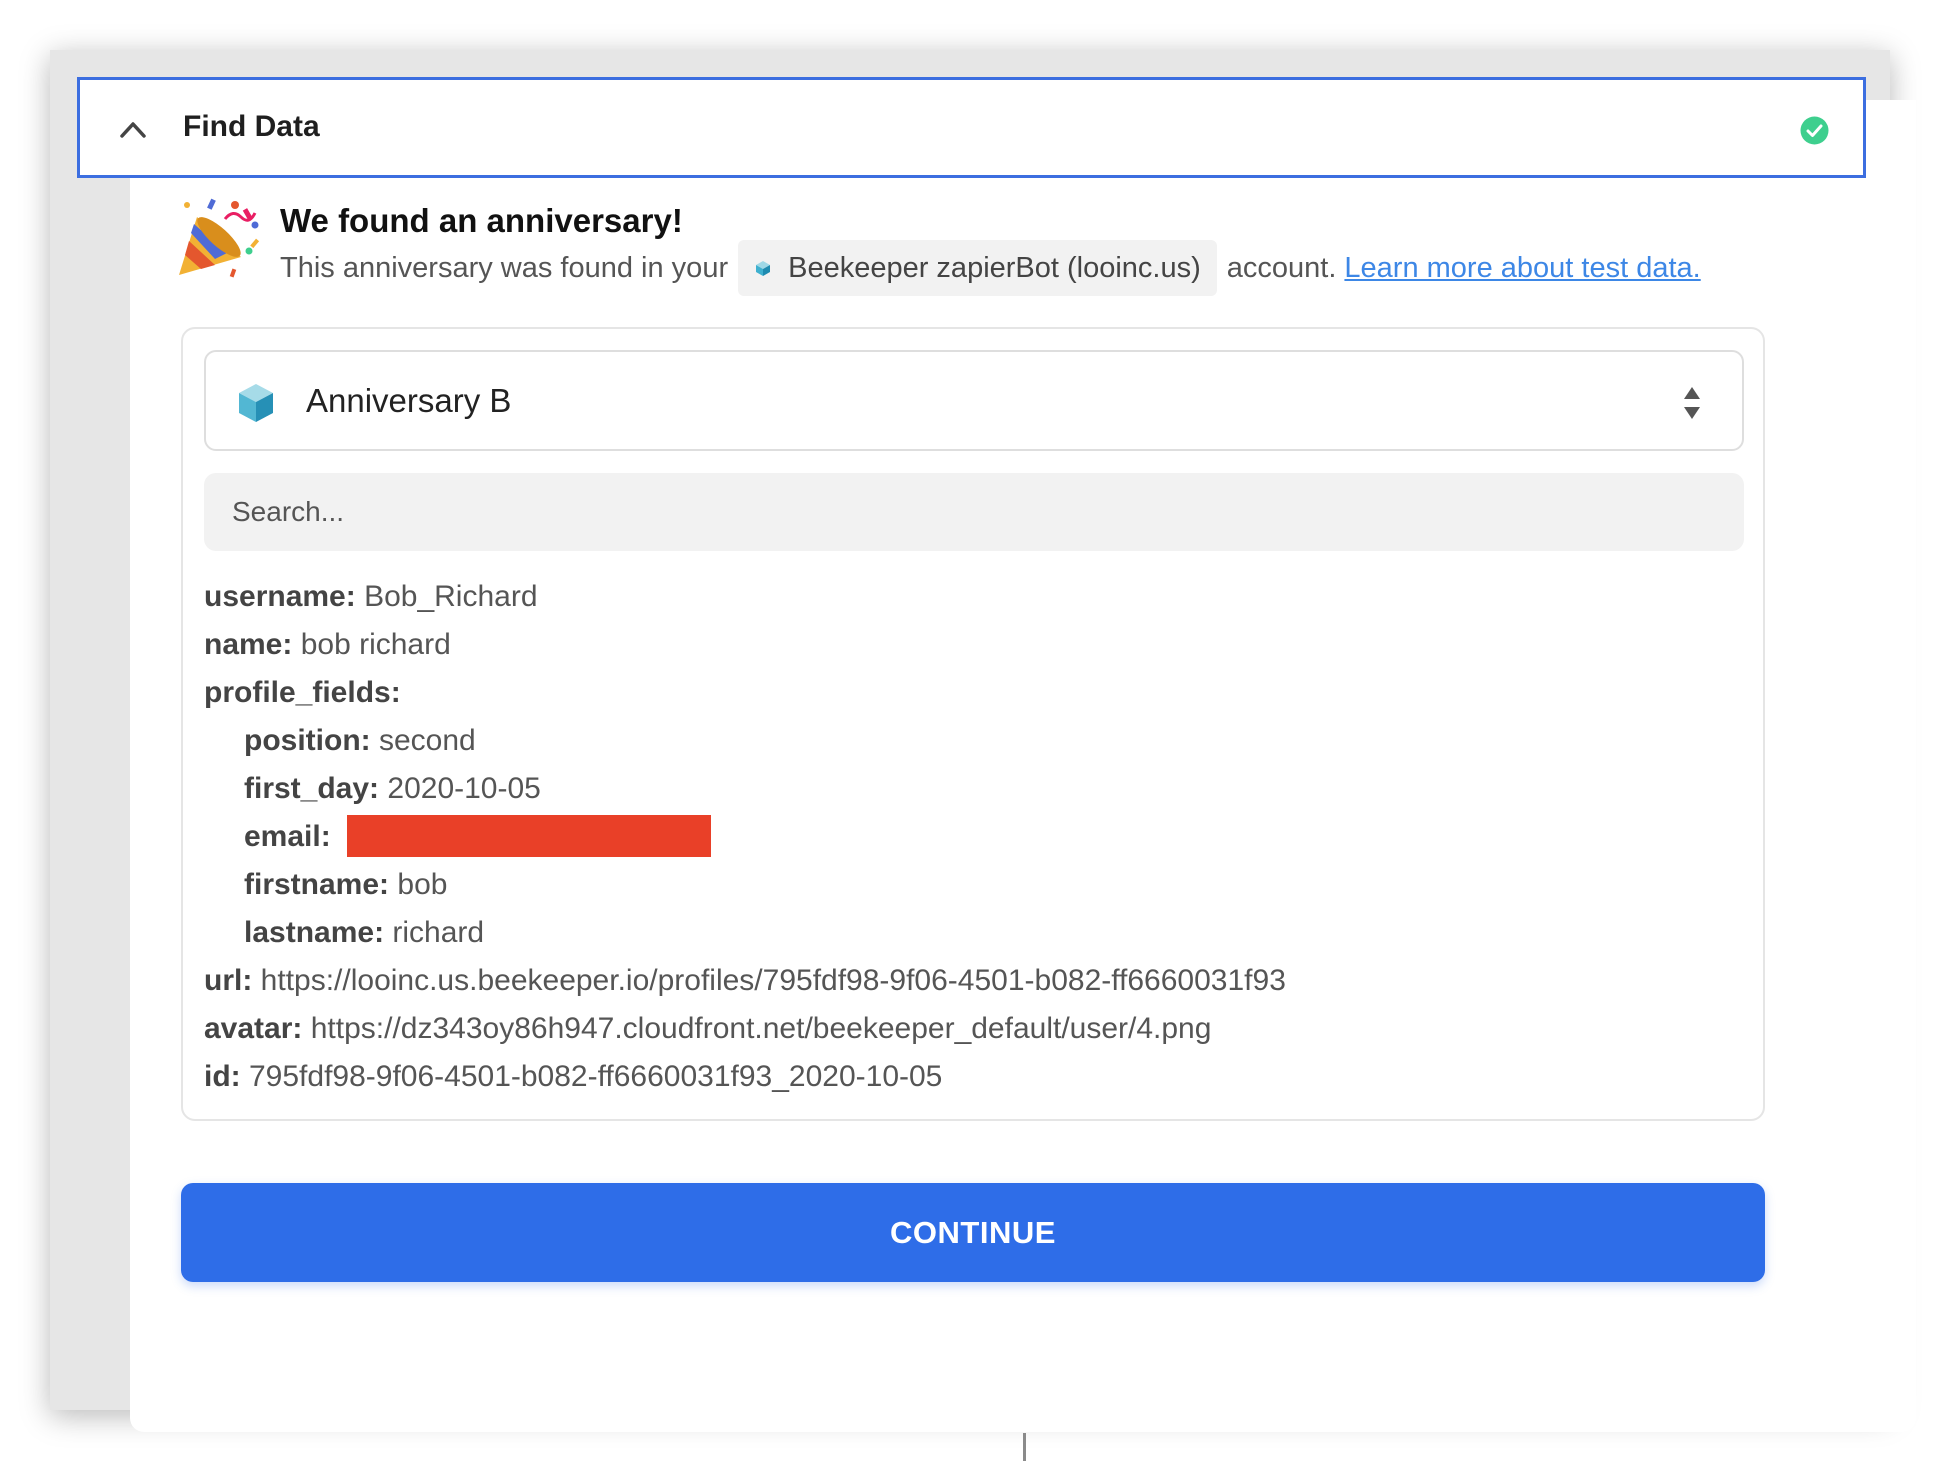 The image size is (1940, 1461). Describe the element at coordinates (1522, 268) in the screenshot. I see `learn-more-link: Learn more about test data.` at that location.